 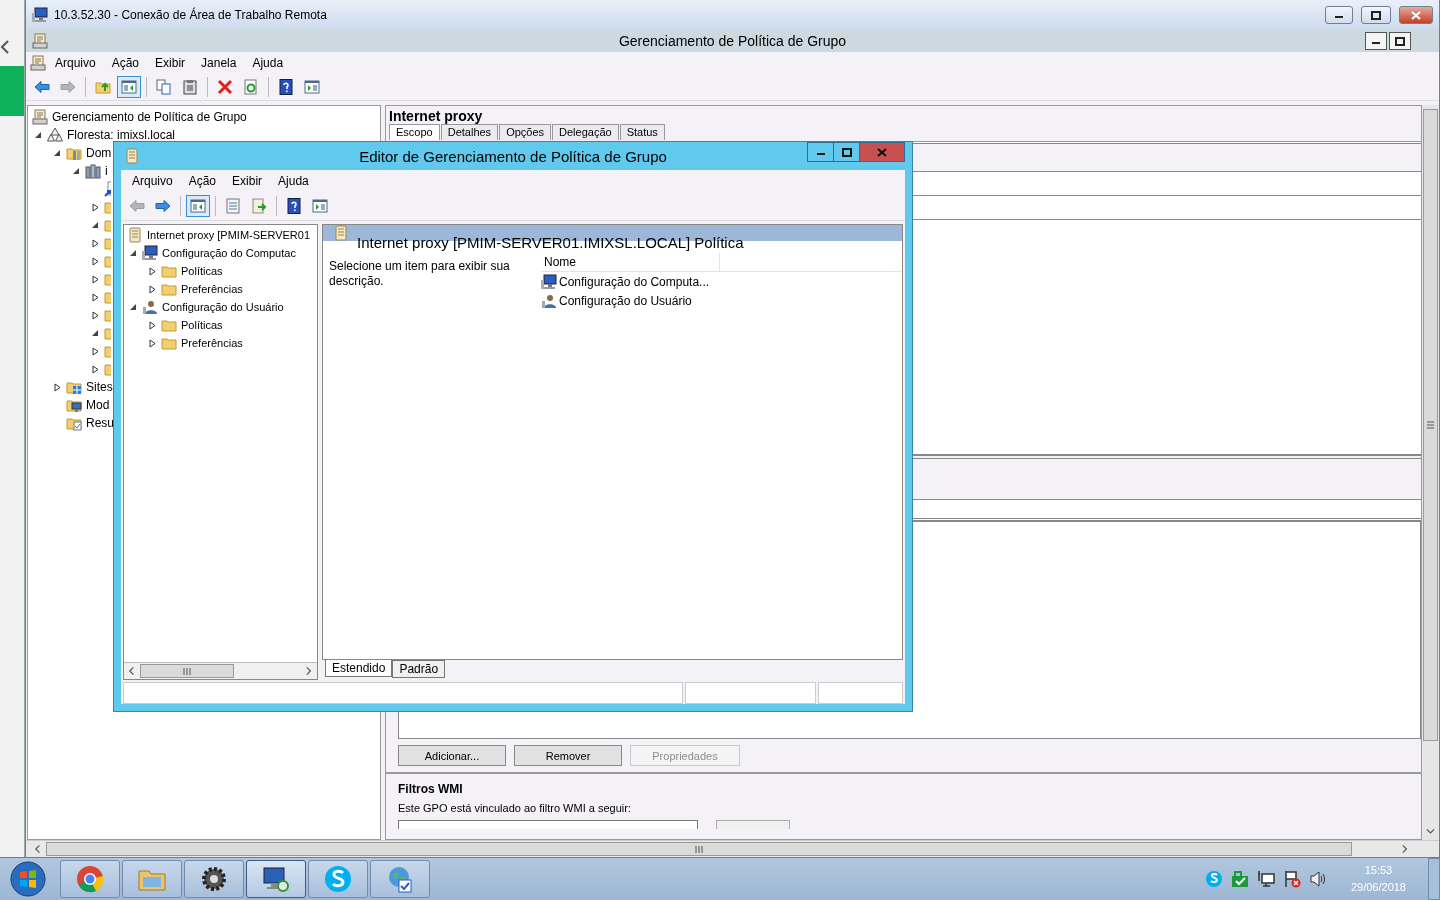 I want to click on tree-item: i, so click(x=106, y=171).